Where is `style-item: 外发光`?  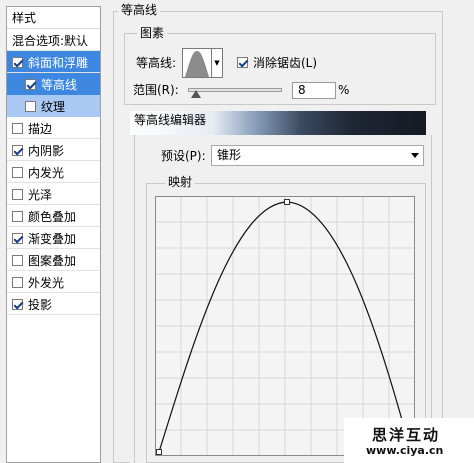
style-item: 外发光 is located at coordinates (53, 282).